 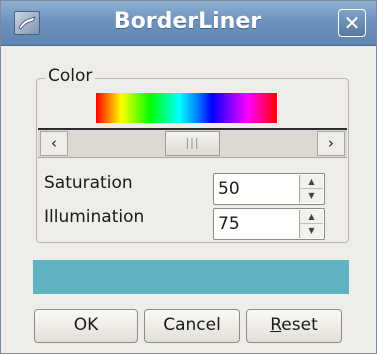 I want to click on illumination-spinbox: 75 ▲ ▼, so click(x=269, y=224).